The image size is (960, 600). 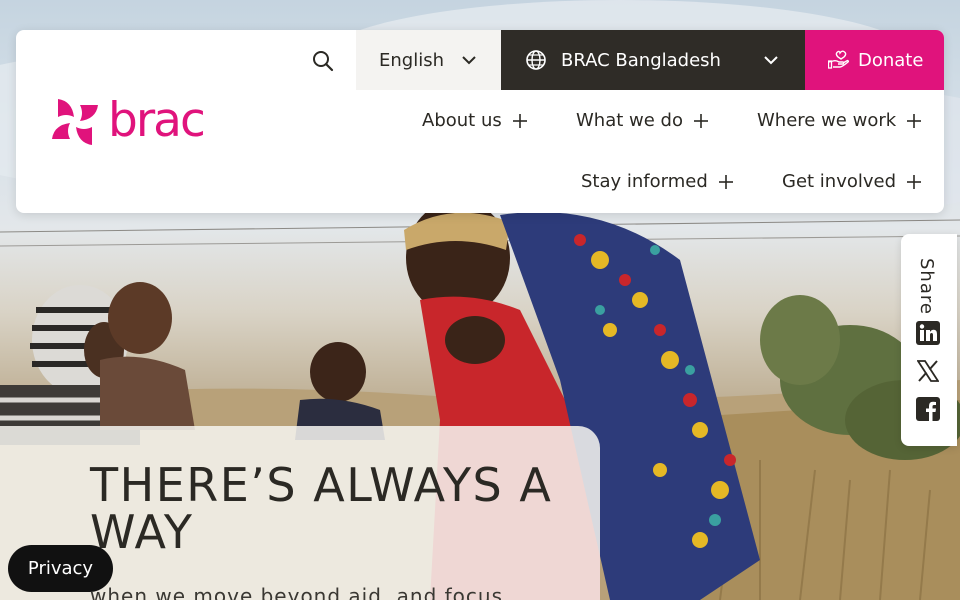 I want to click on linkedin-icon, so click(x=928, y=333).